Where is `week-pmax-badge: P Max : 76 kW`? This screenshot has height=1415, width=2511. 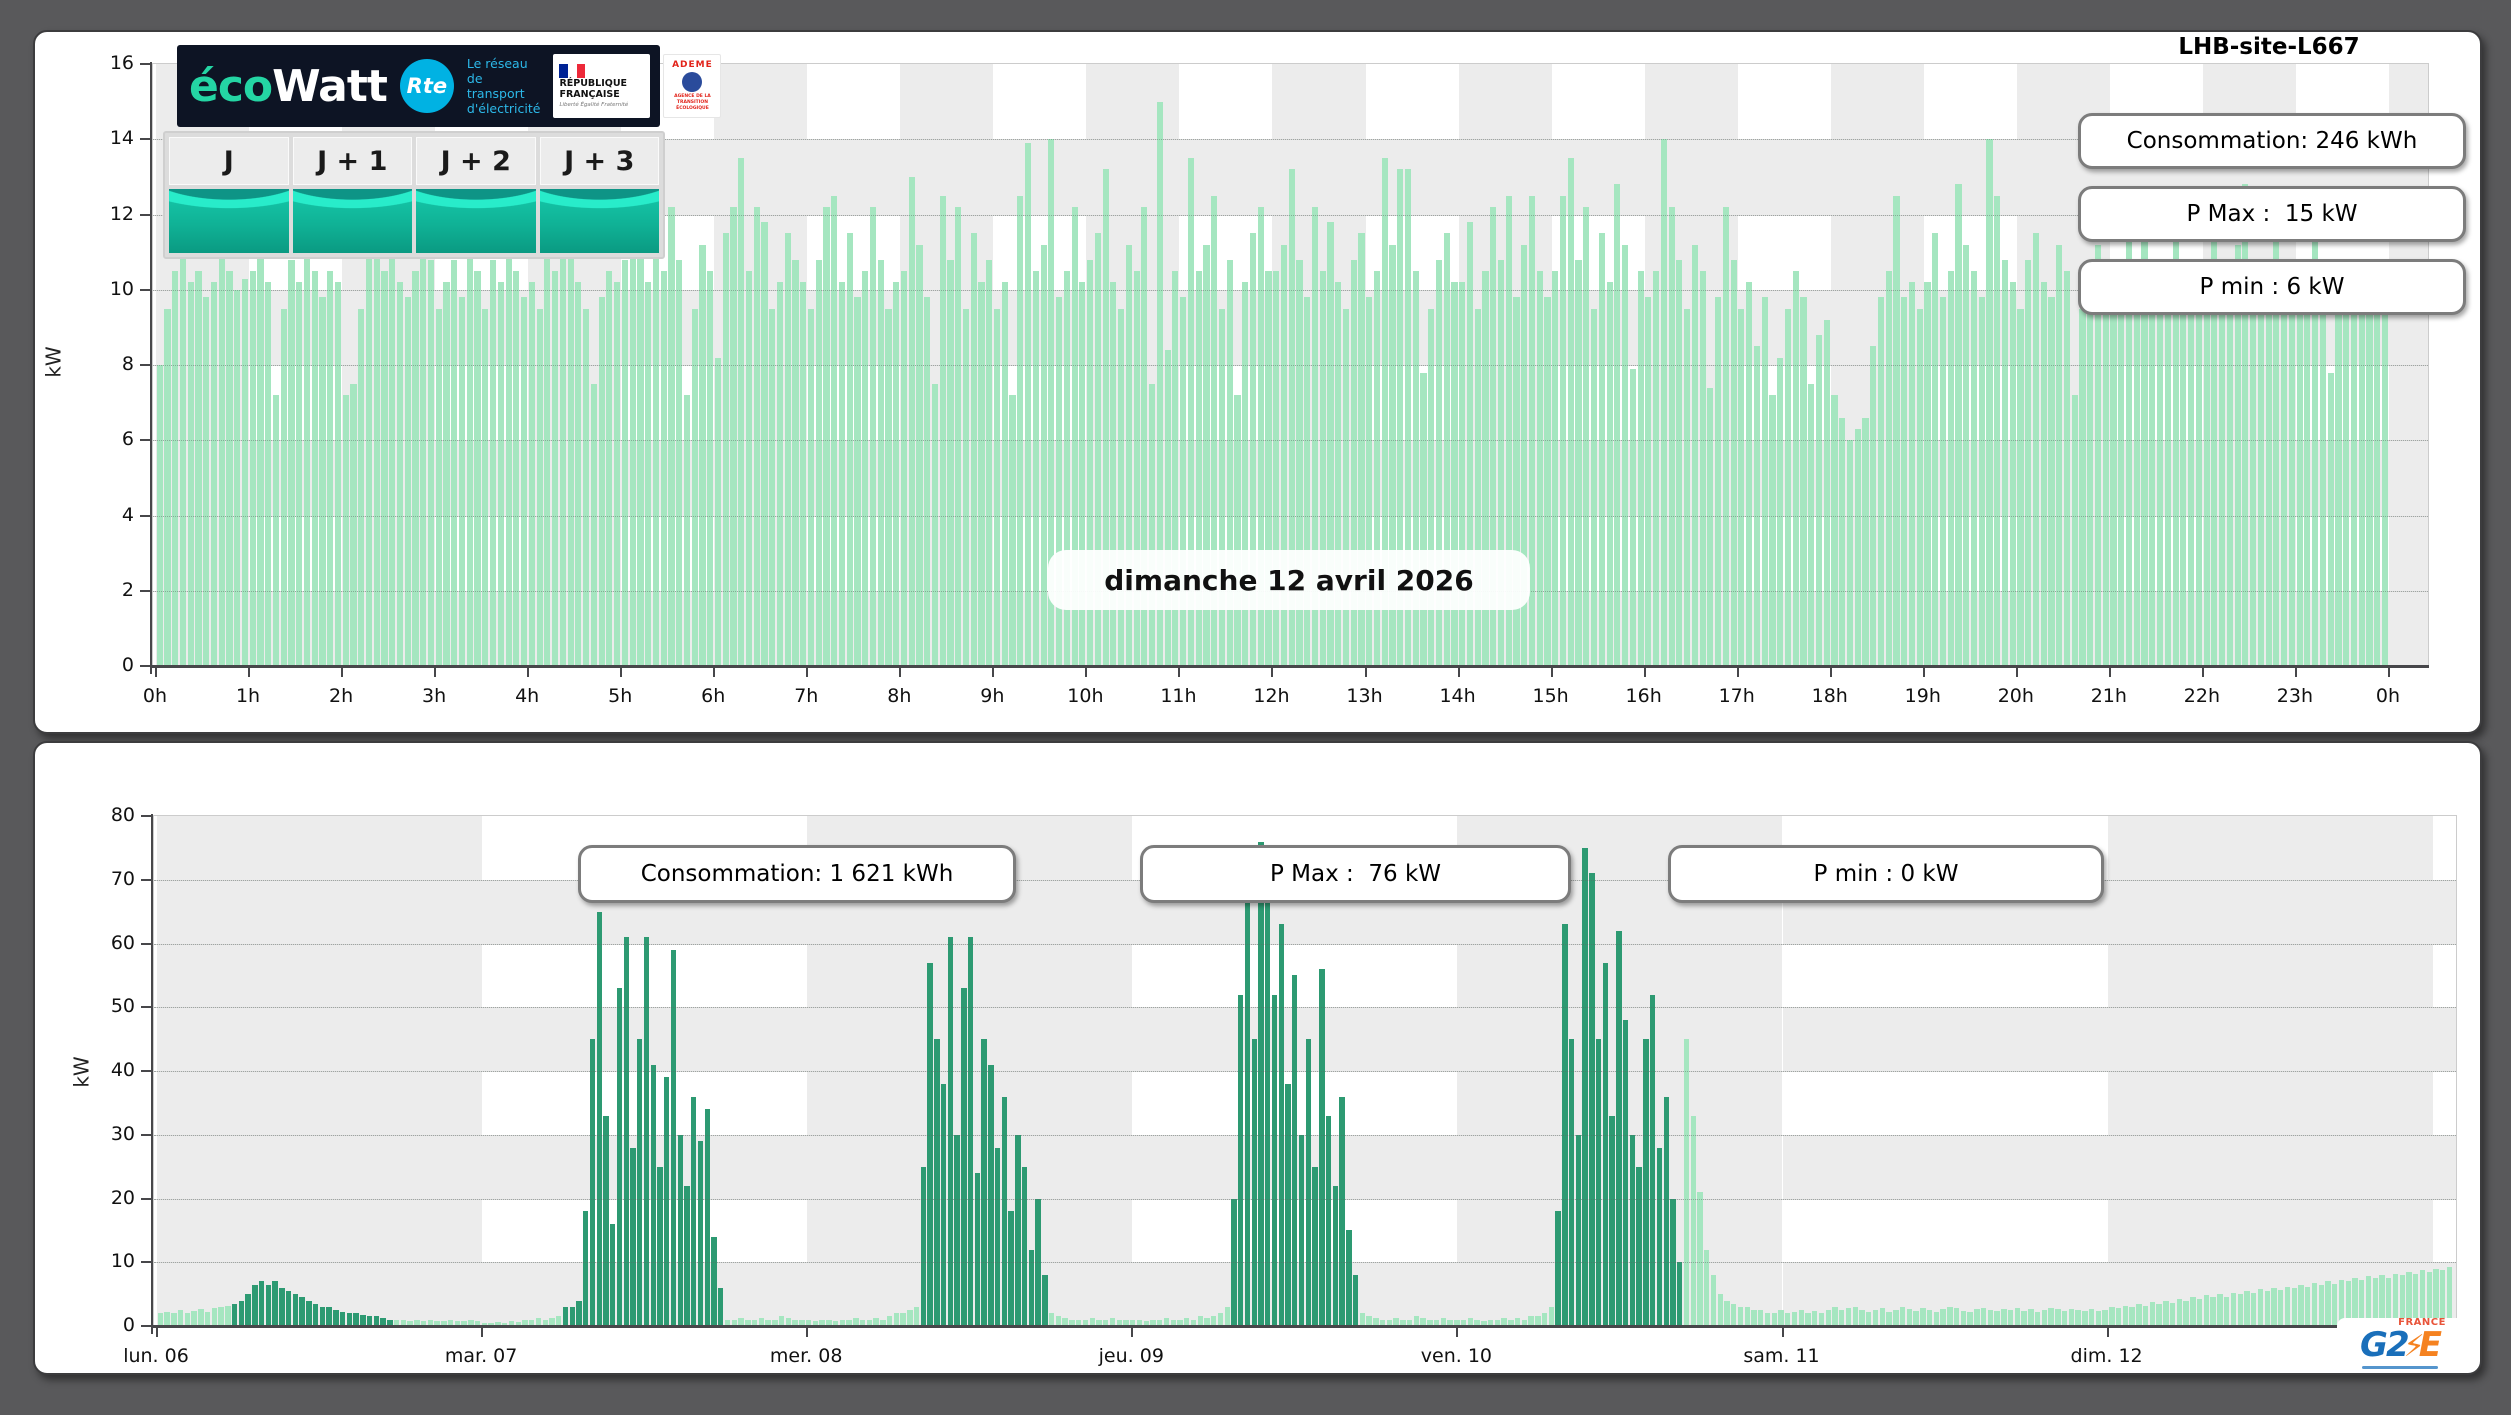 week-pmax-badge: P Max : 76 kW is located at coordinates (1355, 874).